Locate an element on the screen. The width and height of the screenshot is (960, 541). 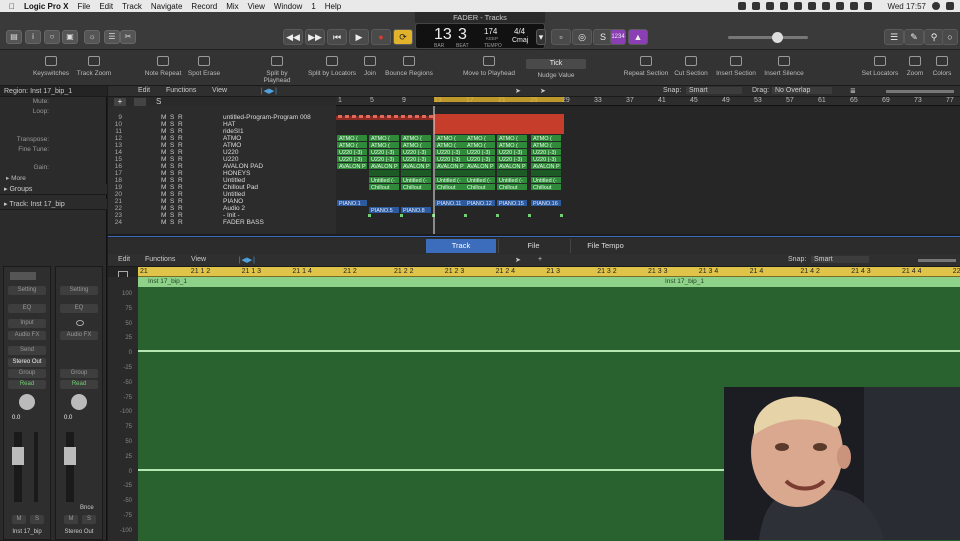
input-button: Input is located at coordinates (27, 323).